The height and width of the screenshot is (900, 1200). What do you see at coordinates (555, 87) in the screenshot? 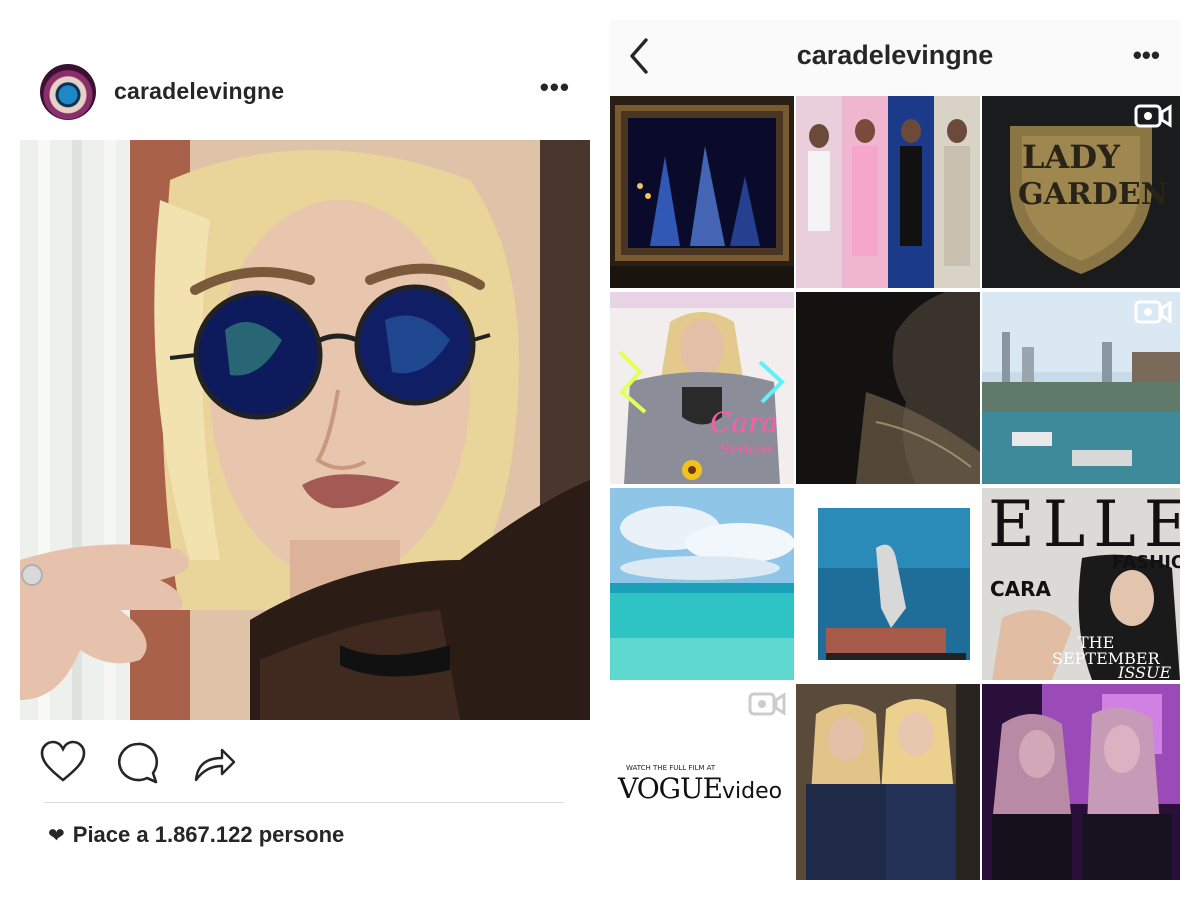
I see `more-options-button: •••` at bounding box center [555, 87].